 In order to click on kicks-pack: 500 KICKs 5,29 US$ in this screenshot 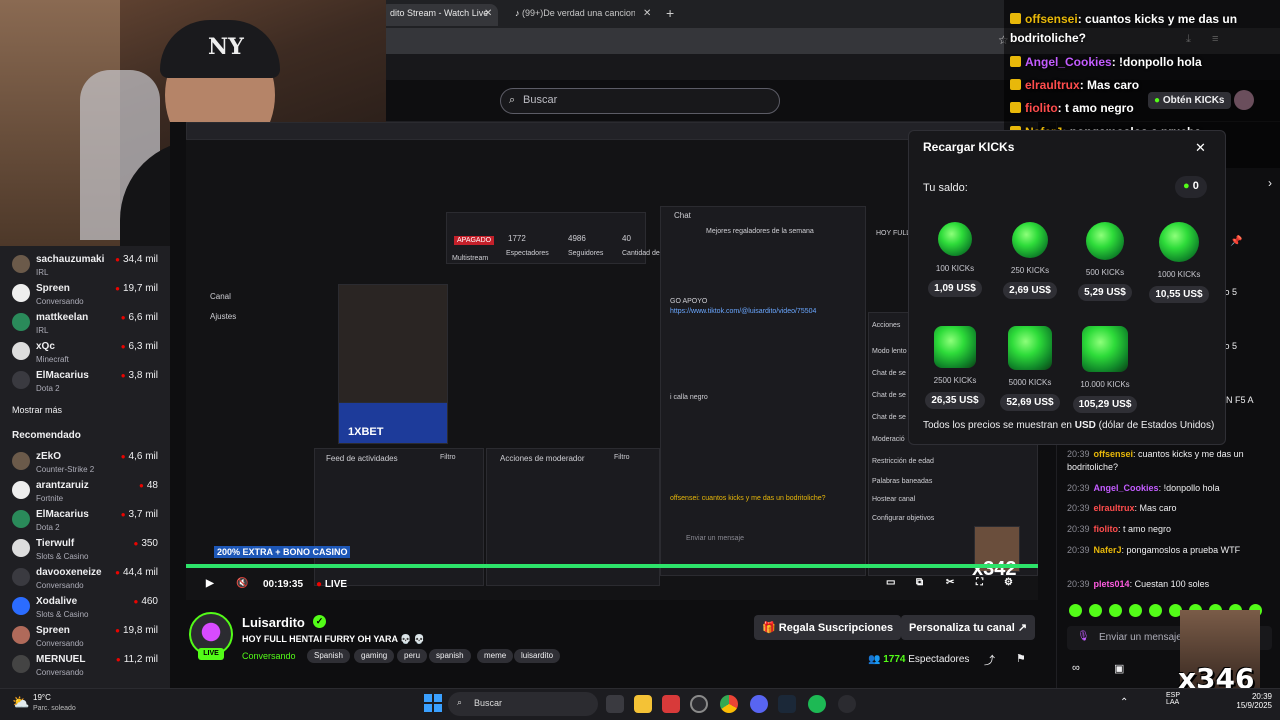, I will do `click(1105, 261)`.